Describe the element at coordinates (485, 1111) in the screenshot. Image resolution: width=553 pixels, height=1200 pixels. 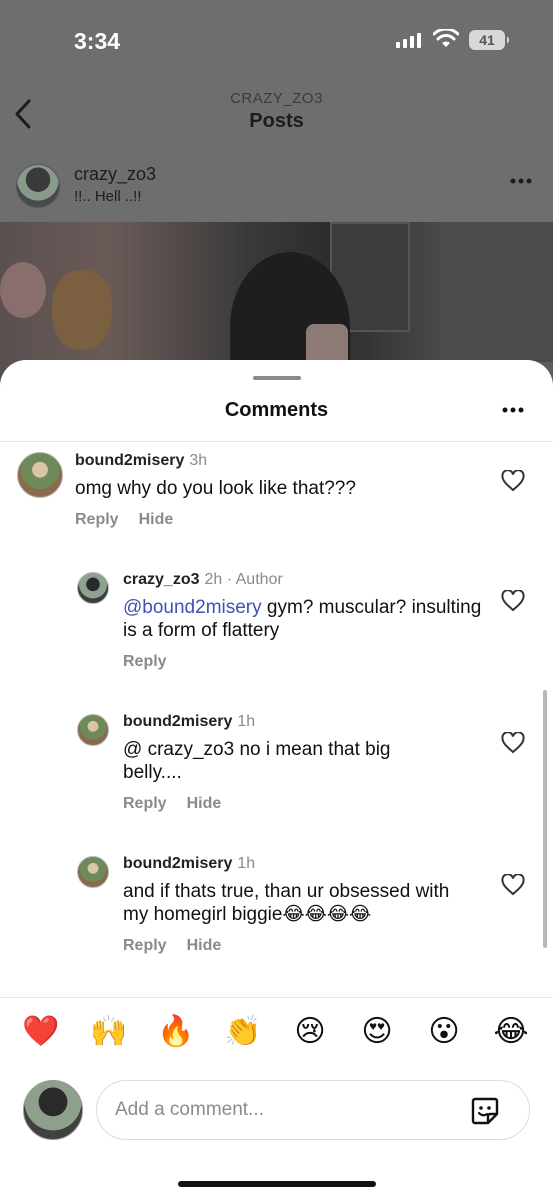
I see `sticker-icon` at that location.